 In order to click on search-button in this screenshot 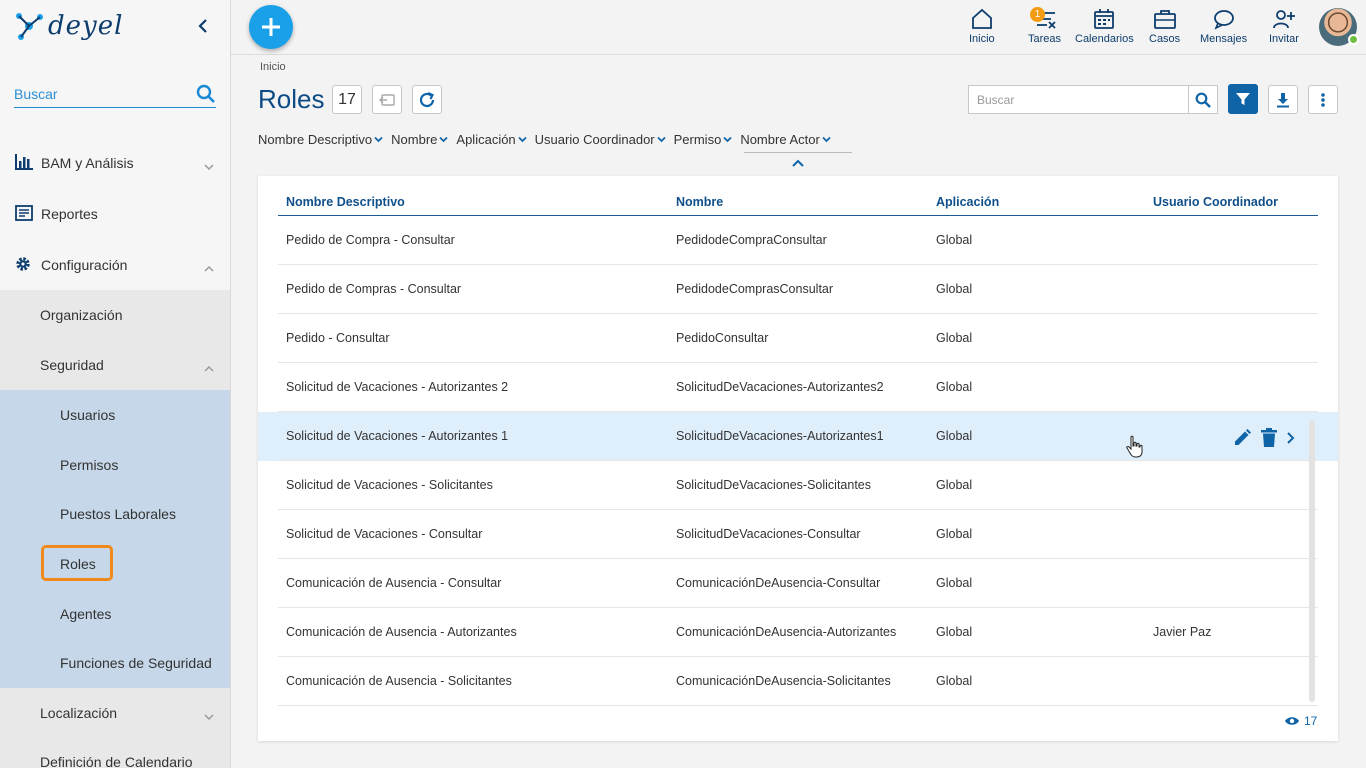, I will do `click(1203, 99)`.